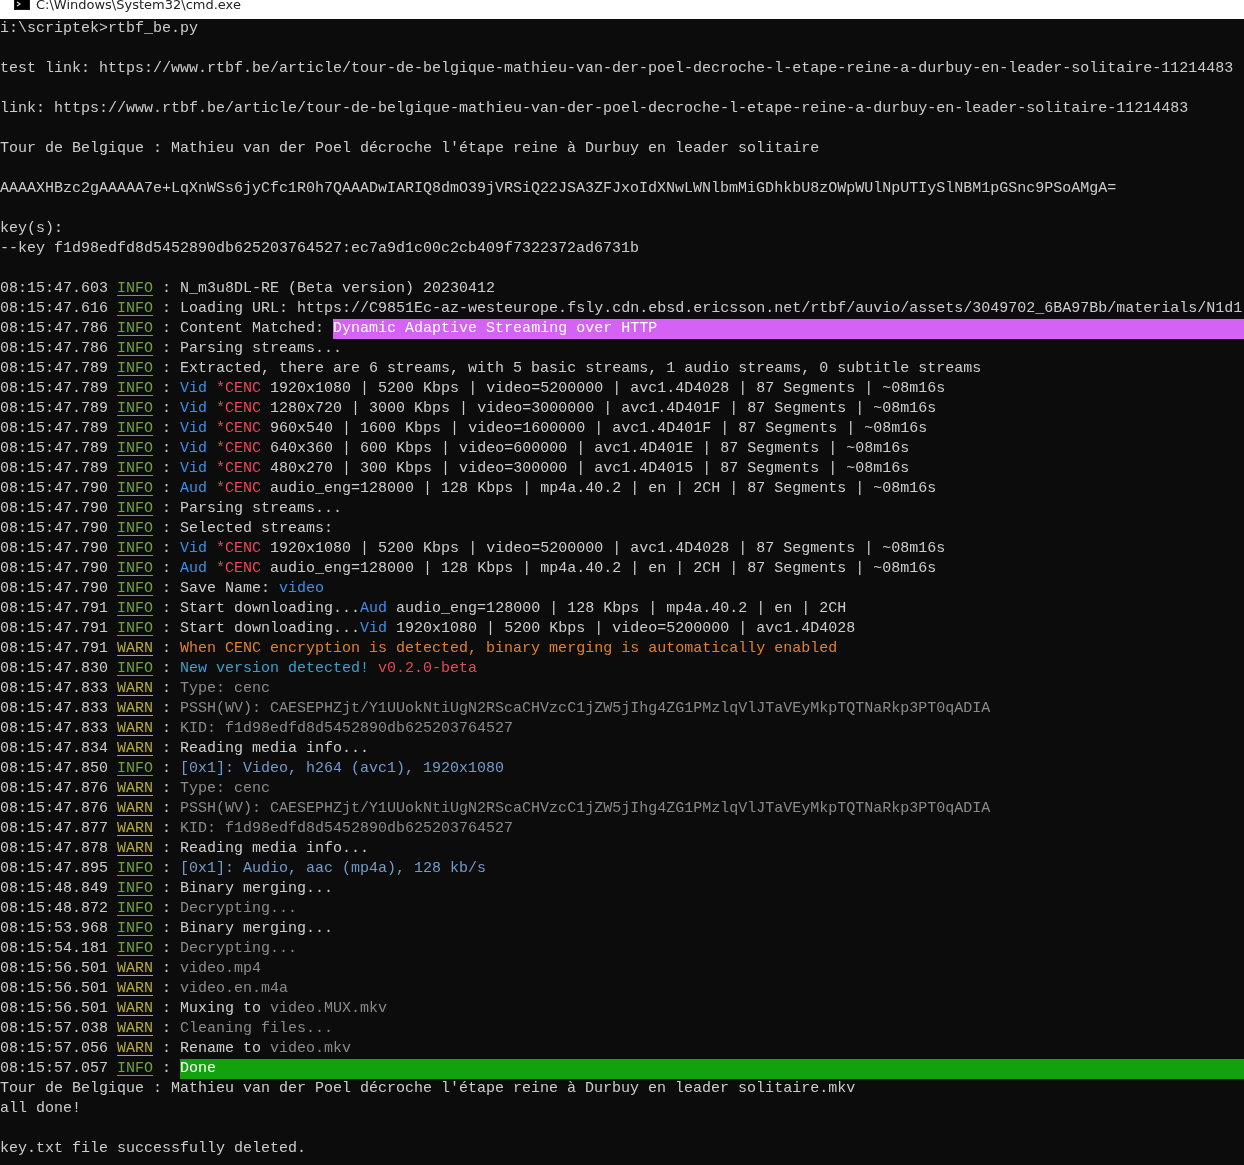 The height and width of the screenshot is (1165, 1244). I want to click on log-text: 1920x1080 | 5200 Kbps | video=5200000 | avc1.4D4028 | 87 Segments | ~08m16s, so click(608, 389).